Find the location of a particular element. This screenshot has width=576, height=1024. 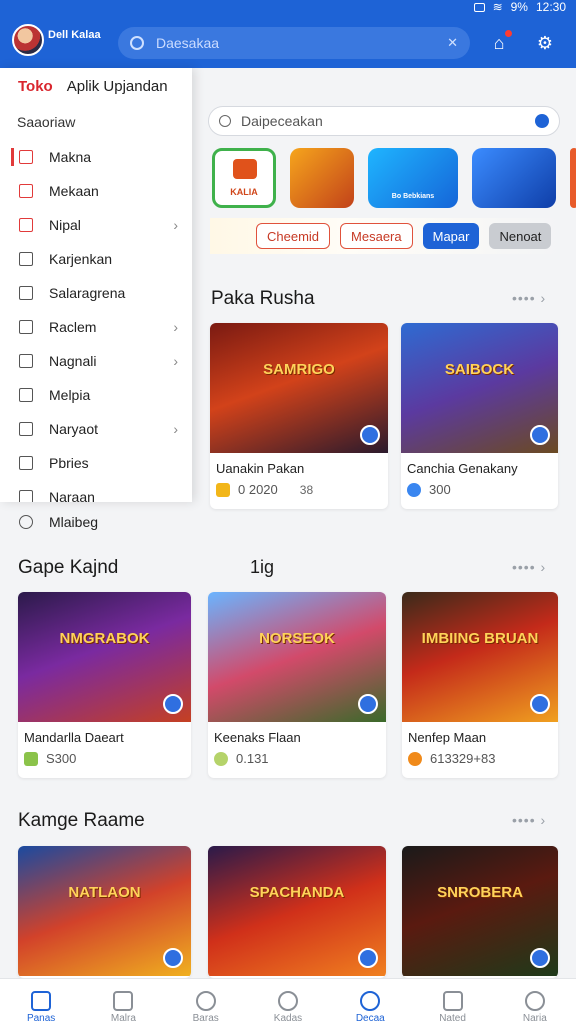

nav-activity: Kadas is located at coordinates (288, 1001).